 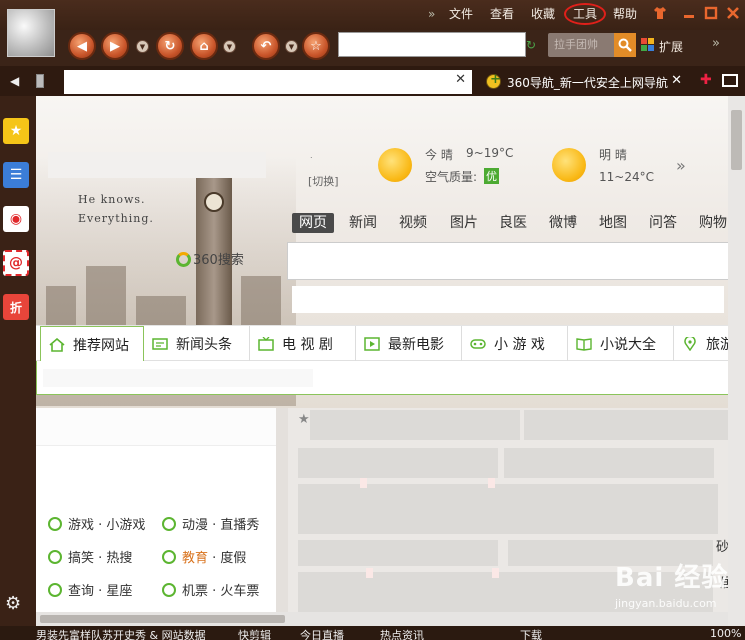 What do you see at coordinates (725, 633) in the screenshot?
I see `status-zoom: 100%` at bounding box center [725, 633].